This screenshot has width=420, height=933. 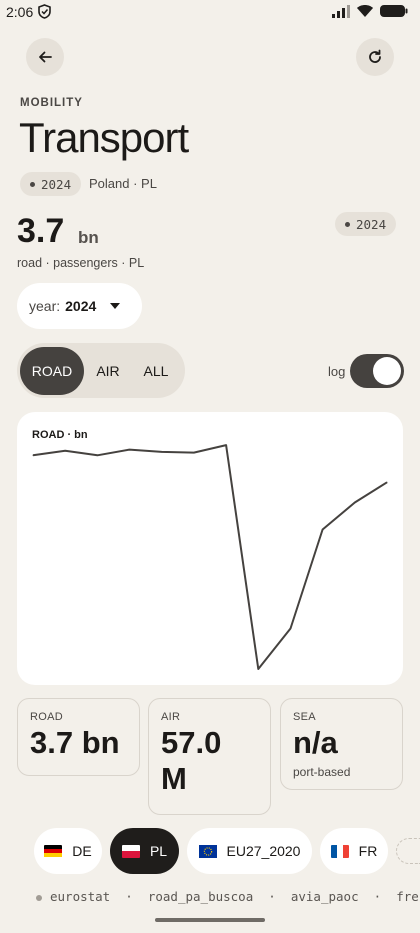 I want to click on battery-icon, so click(x=394, y=11).